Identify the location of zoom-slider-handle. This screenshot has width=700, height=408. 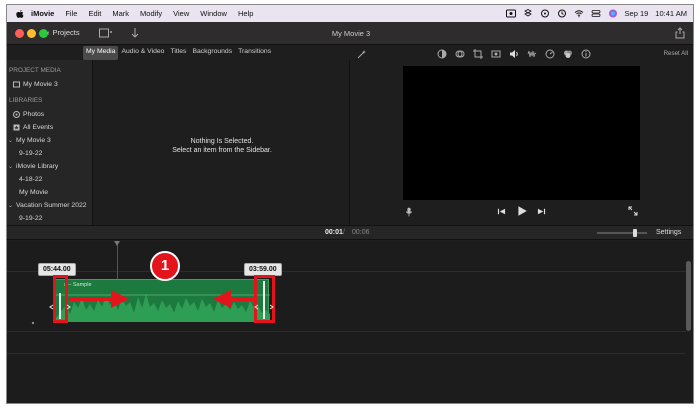
(635, 233).